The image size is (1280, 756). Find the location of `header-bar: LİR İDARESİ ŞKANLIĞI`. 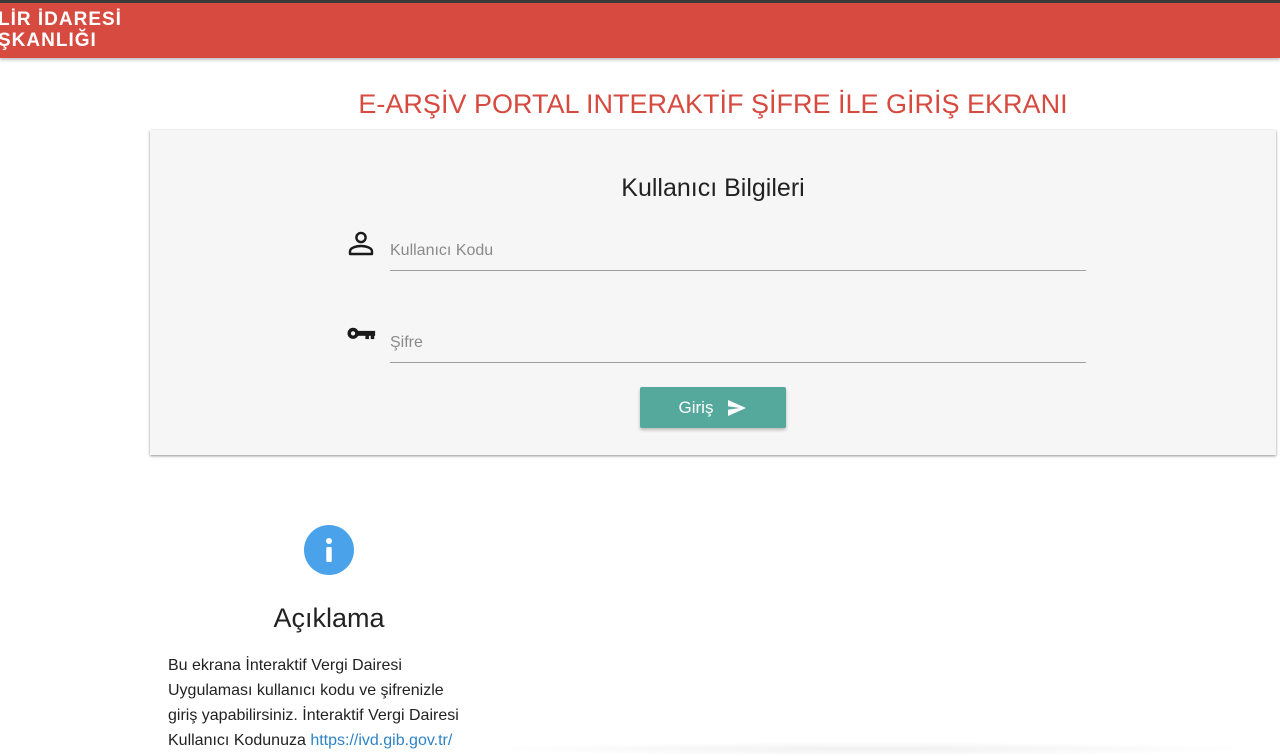

header-bar: LİR İDARESİ ŞKANLIĞI is located at coordinates (640, 29).